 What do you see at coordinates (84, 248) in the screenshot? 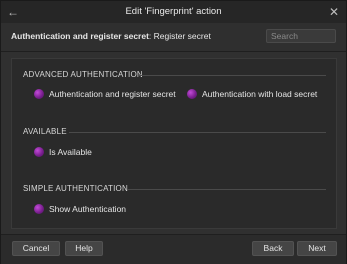
I see `help-button: Help` at bounding box center [84, 248].